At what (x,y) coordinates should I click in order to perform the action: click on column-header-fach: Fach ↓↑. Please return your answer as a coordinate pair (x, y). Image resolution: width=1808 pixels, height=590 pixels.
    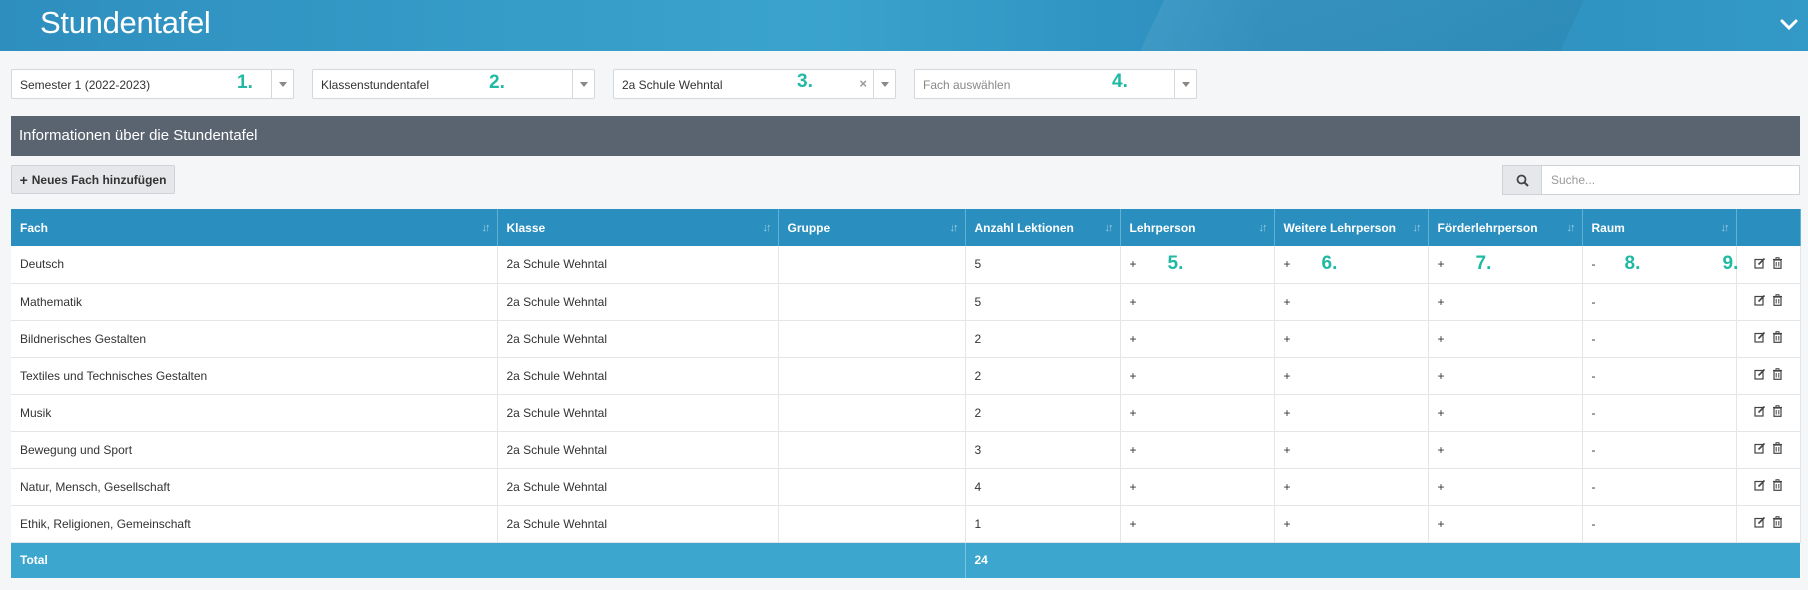
    Looking at the image, I should click on (254, 227).